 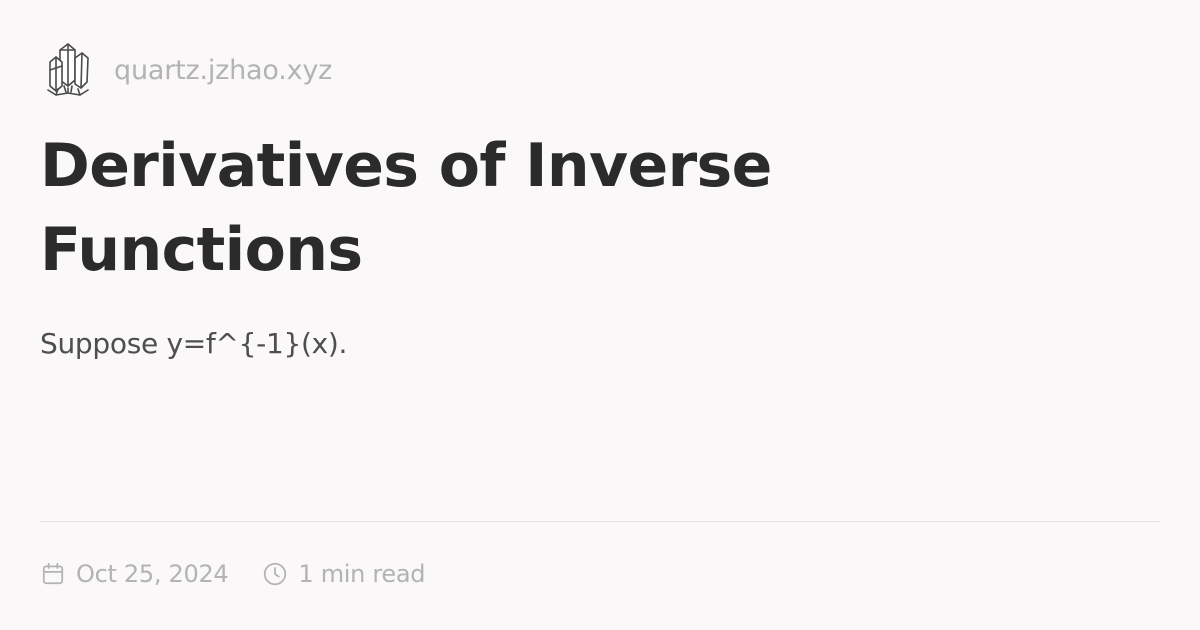 I want to click on page-title: Derivatives of Inverse Functions, so click(x=406, y=208).